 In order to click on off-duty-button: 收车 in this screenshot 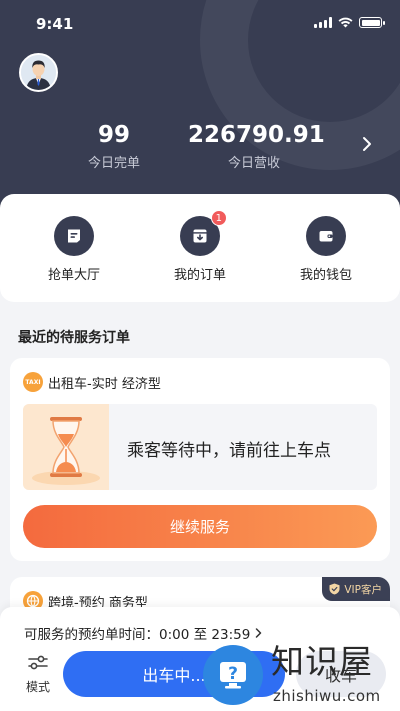, I will do `click(341, 674)`.